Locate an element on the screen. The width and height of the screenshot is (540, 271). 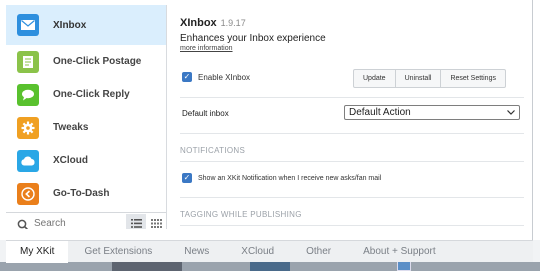
update-button: Update is located at coordinates (375, 78).